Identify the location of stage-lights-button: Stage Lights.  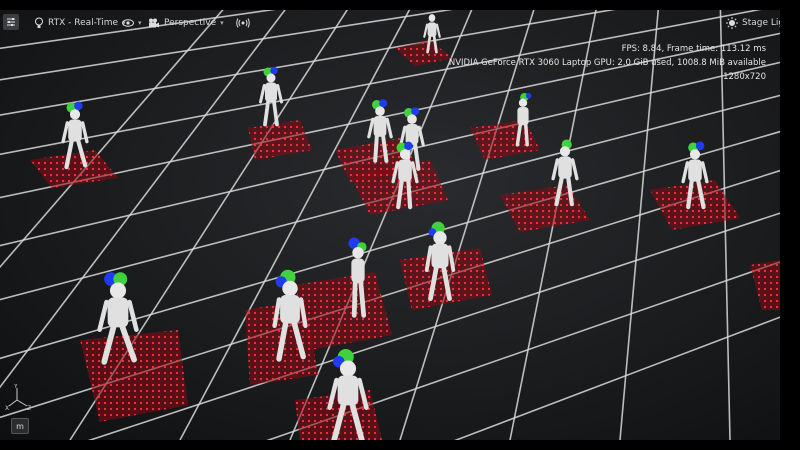
(753, 23).